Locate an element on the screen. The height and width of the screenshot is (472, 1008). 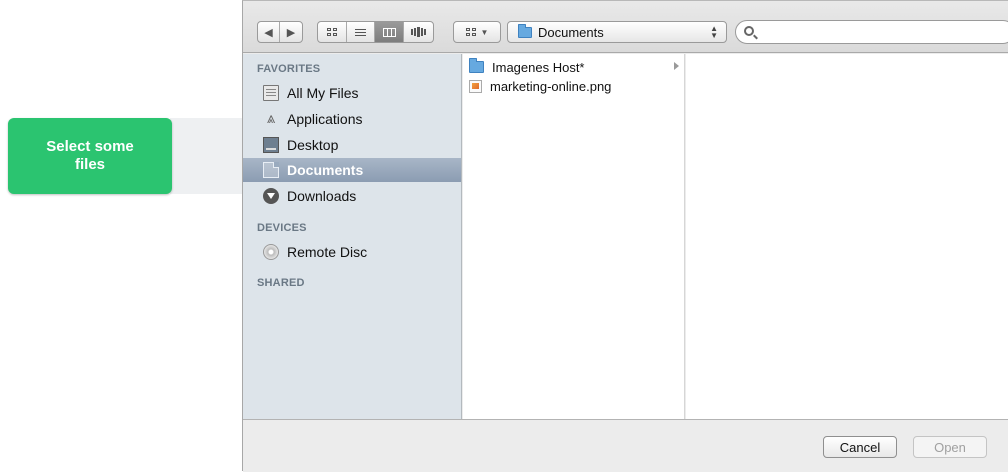
callout-band is located at coordinates (208, 156).